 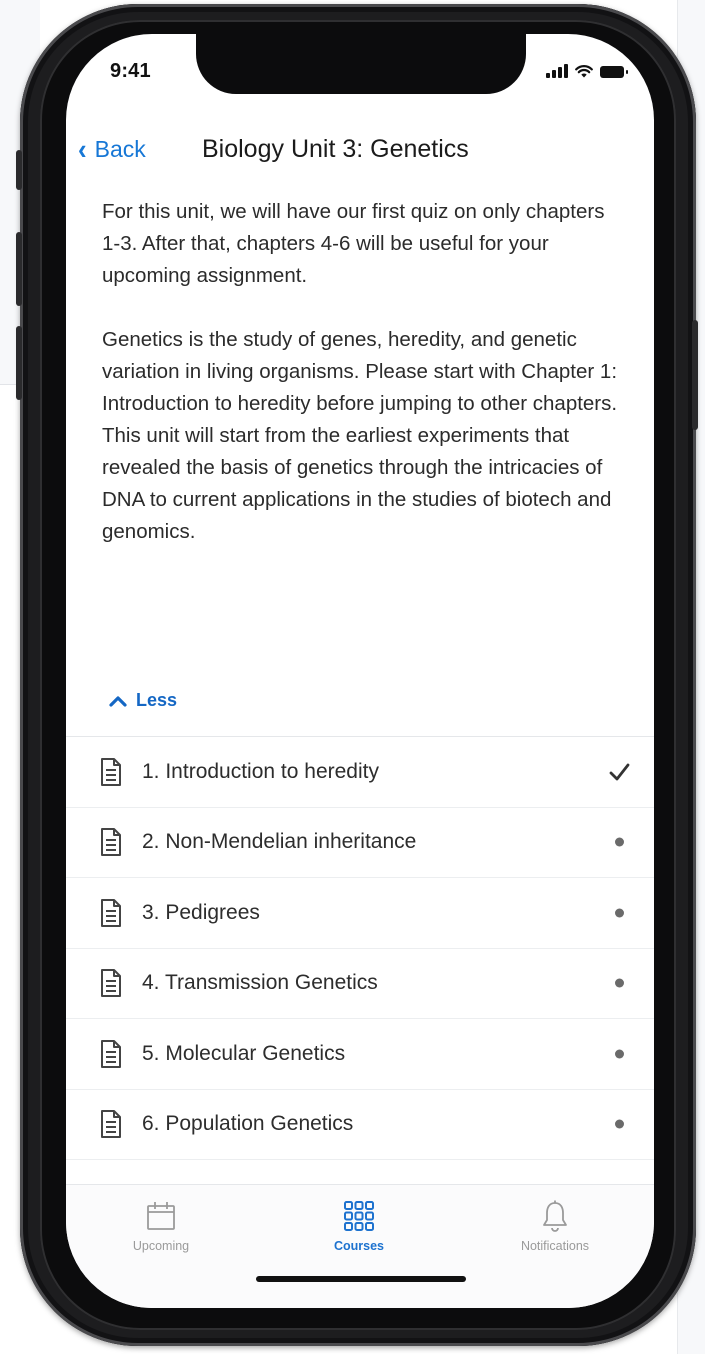 What do you see at coordinates (161, 1246) in the screenshot?
I see `tab-label: Upcoming` at bounding box center [161, 1246].